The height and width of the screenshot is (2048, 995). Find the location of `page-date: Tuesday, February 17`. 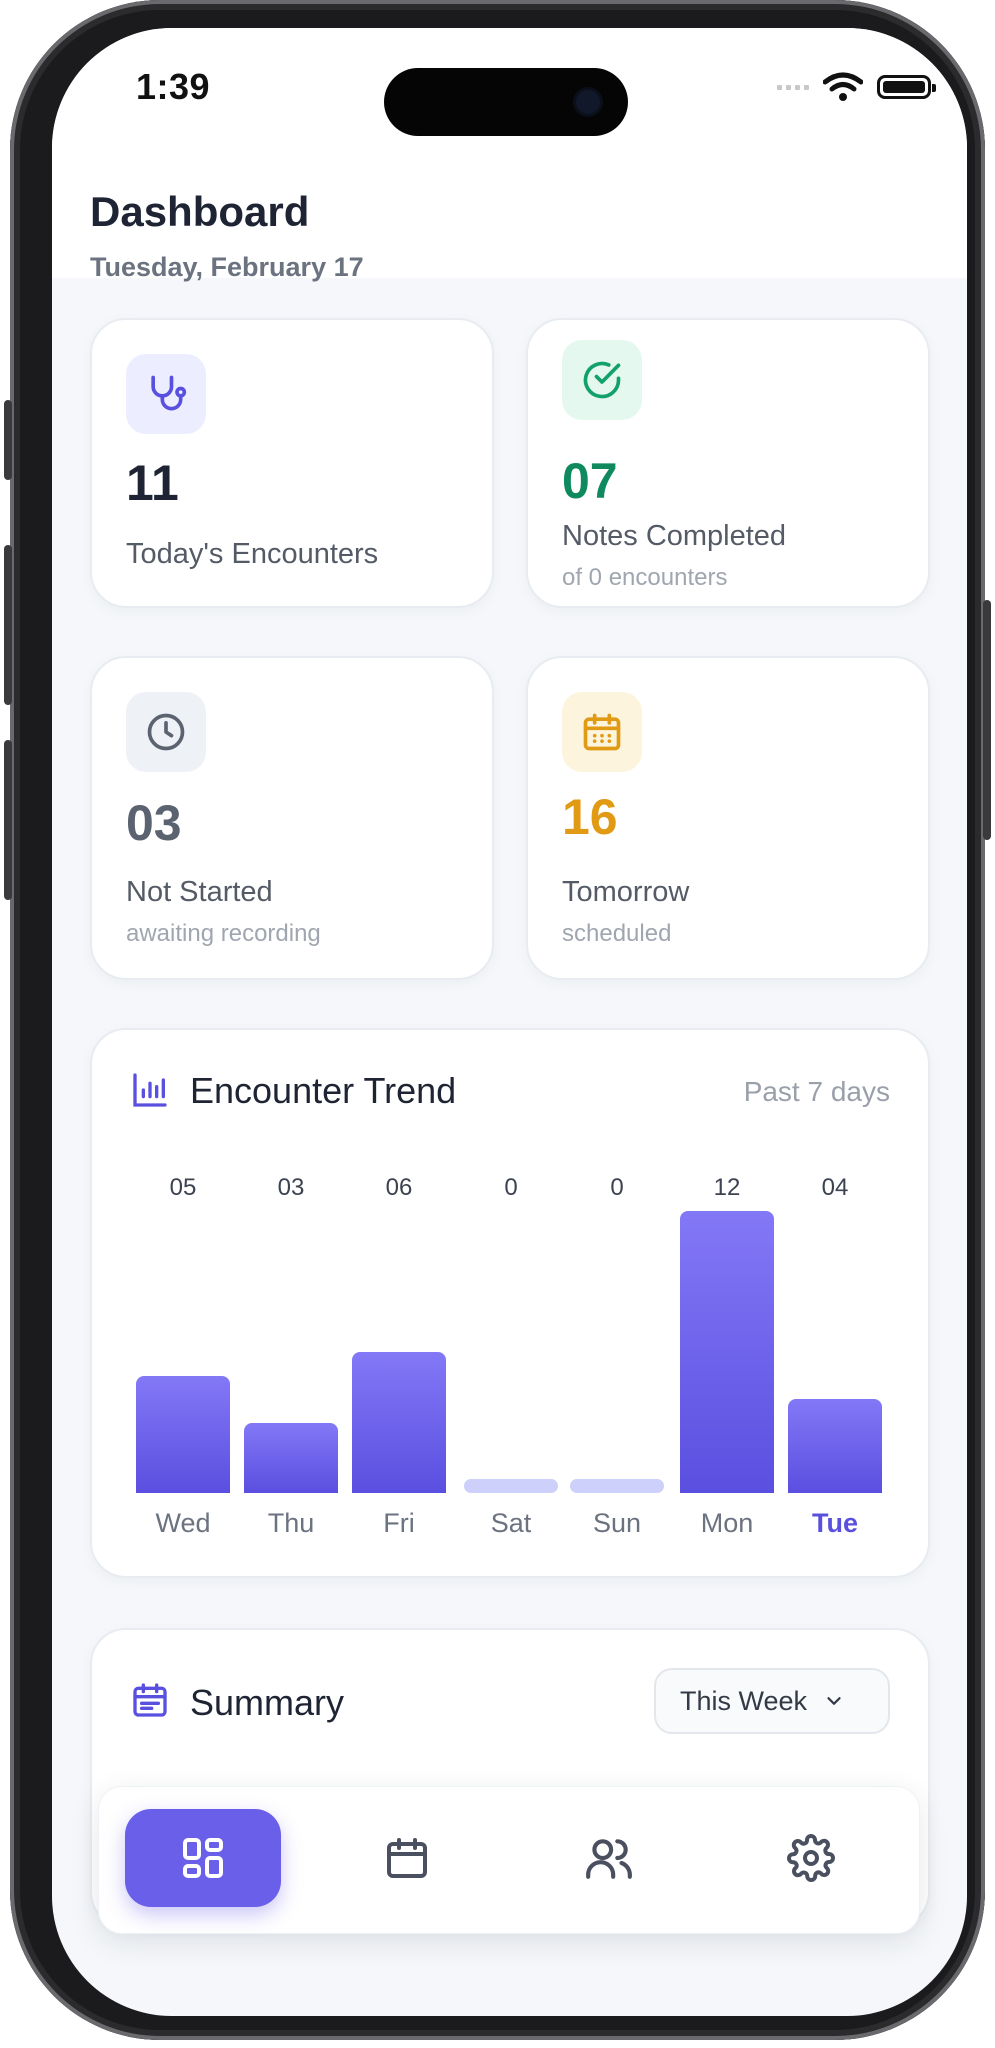

page-date: Tuesday, February 17 is located at coordinates (227, 267).